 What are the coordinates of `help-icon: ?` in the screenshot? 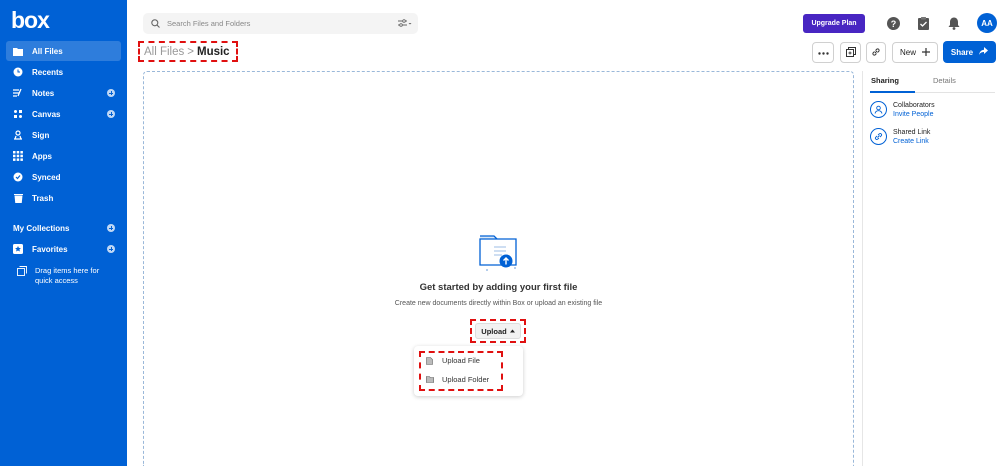 It's located at (893, 23).